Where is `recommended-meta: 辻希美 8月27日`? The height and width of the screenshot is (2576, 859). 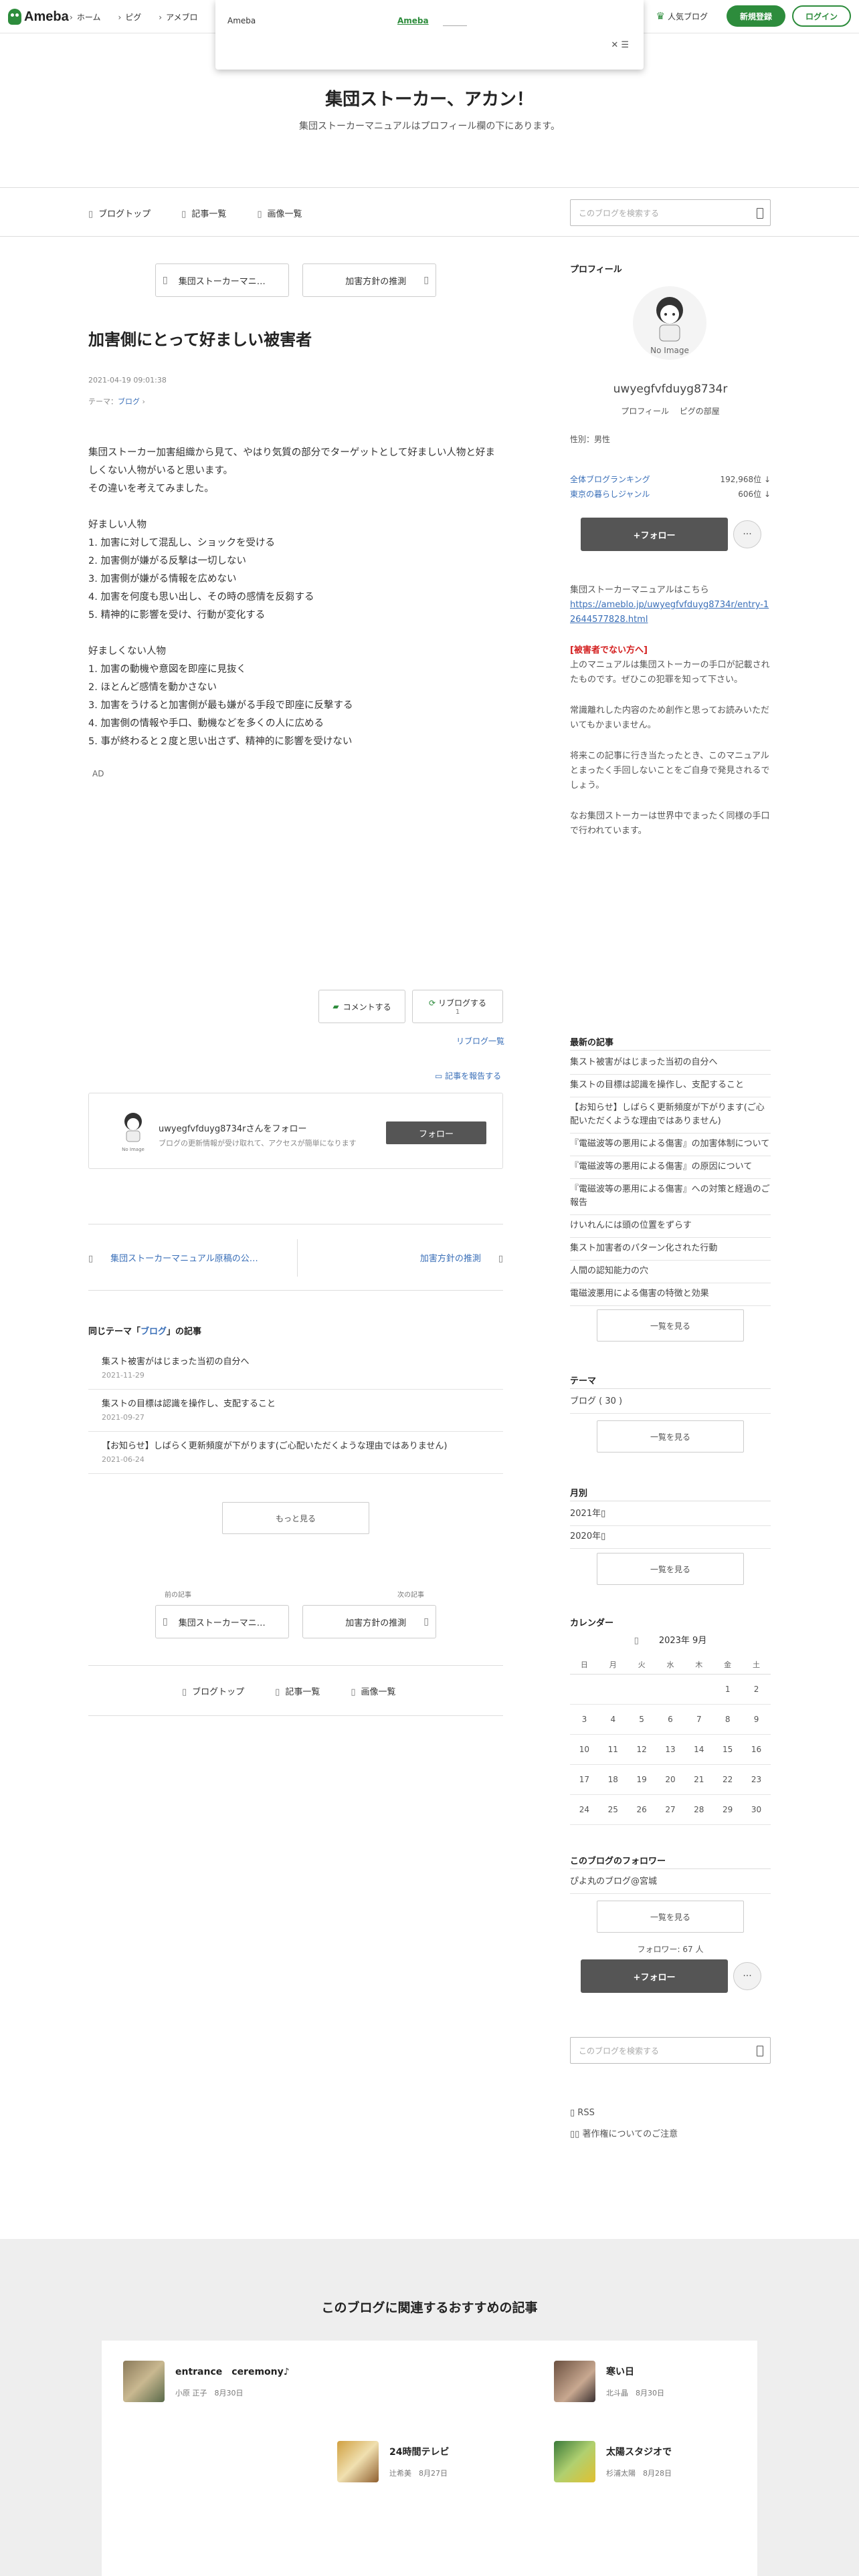
recommended-meta: 辻希美 8月27日 is located at coordinates (418, 2474).